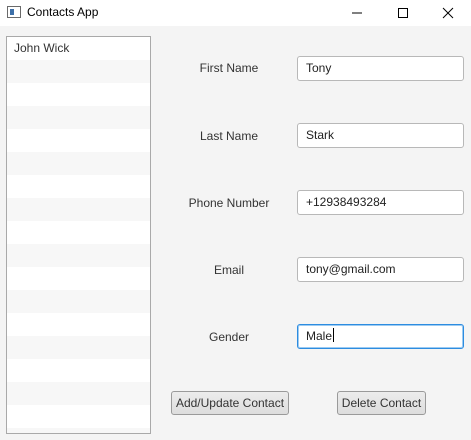  What do you see at coordinates (380, 202) in the screenshot?
I see `phone-number-field: +12938493284` at bounding box center [380, 202].